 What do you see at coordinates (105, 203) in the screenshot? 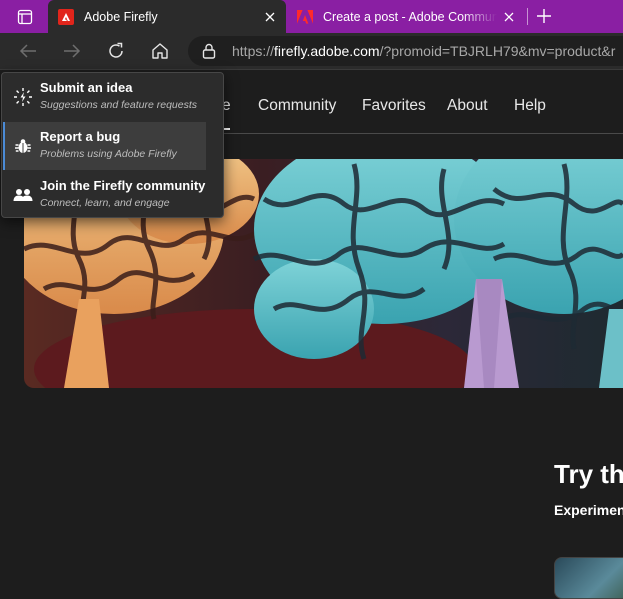
I see `menu-item-description: Connect, learn, and engage` at bounding box center [105, 203].